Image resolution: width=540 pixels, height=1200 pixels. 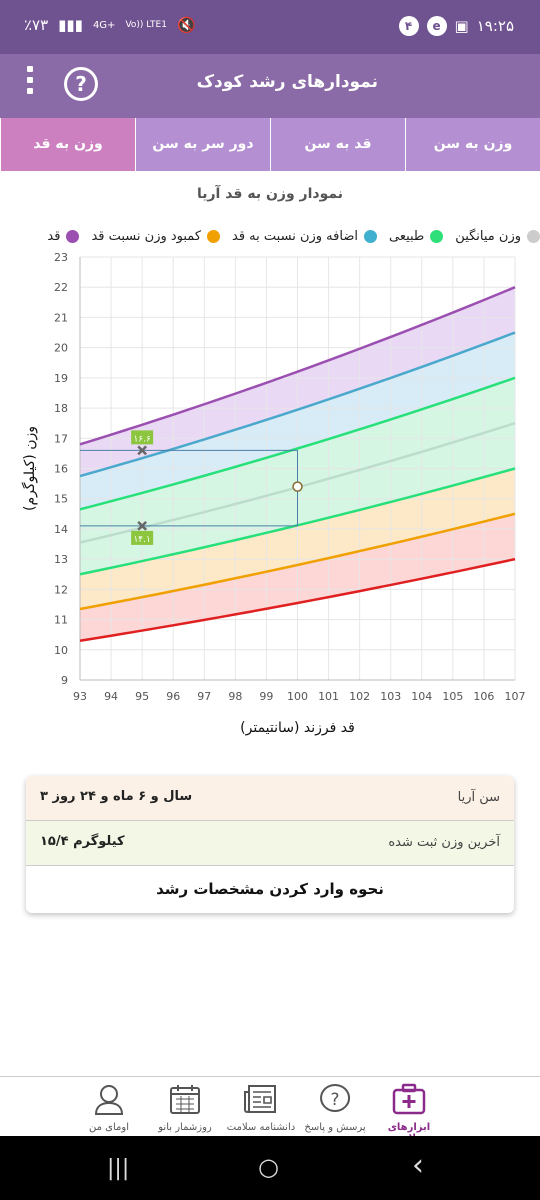 What do you see at coordinates (30, 80) in the screenshot?
I see `overflow-menu-icon` at bounding box center [30, 80].